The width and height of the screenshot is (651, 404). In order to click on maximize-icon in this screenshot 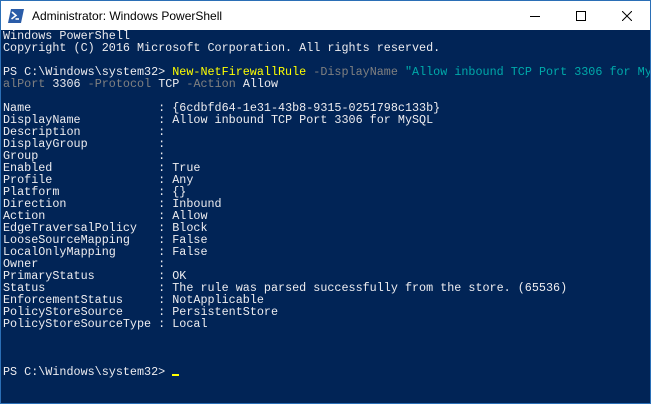, I will do `click(581, 15)`.